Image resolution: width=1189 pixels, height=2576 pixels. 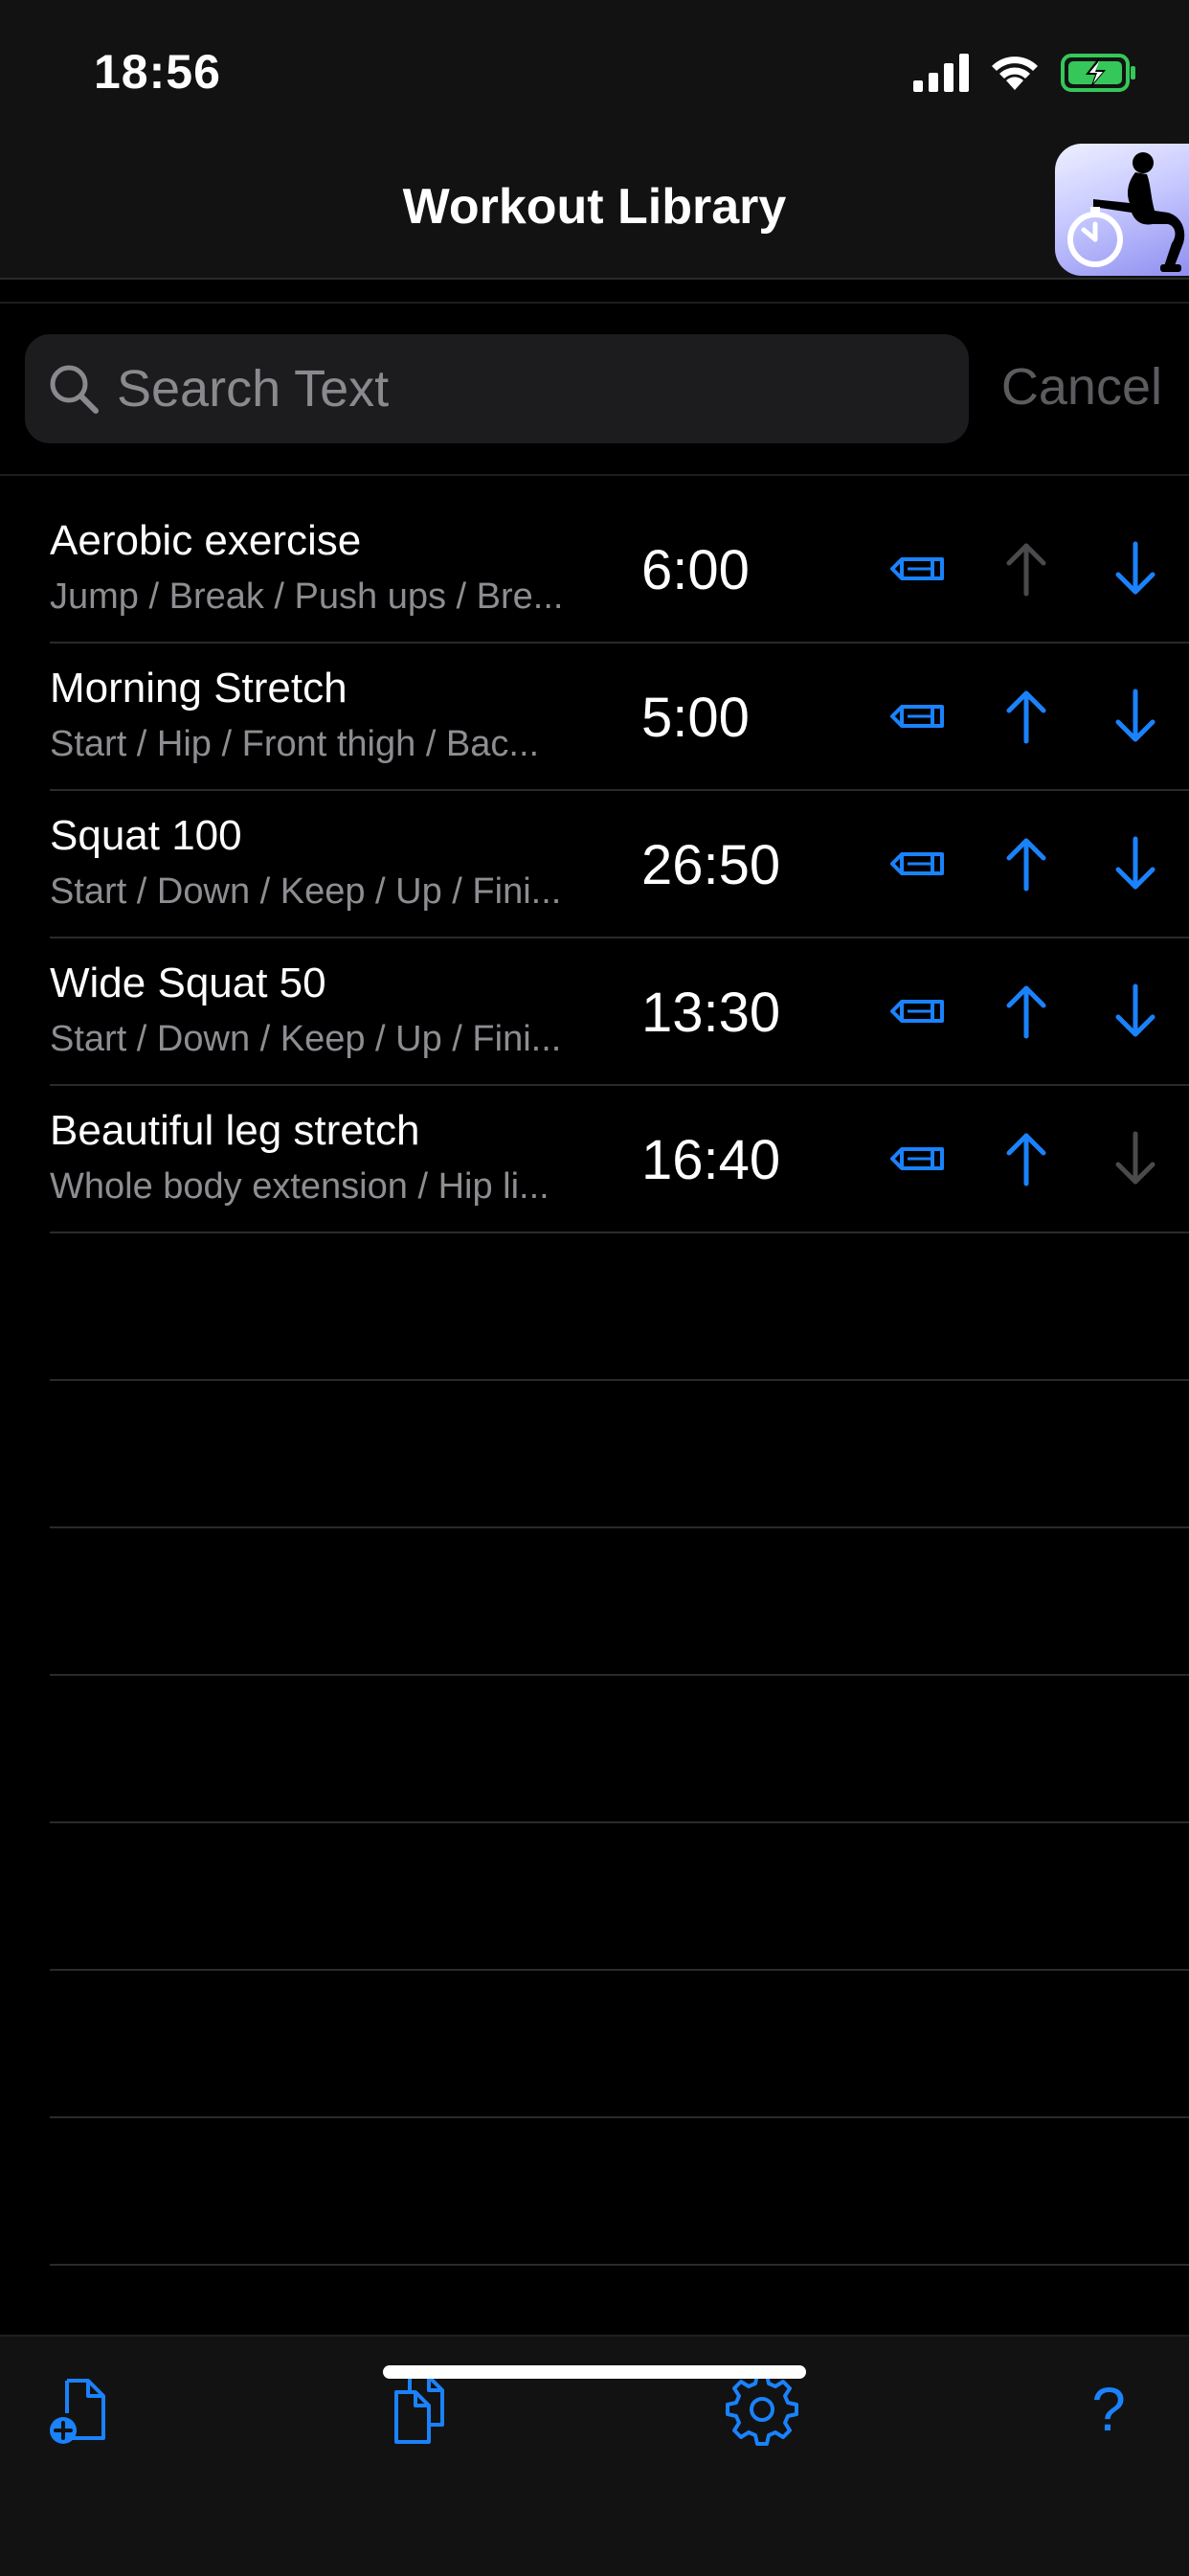 What do you see at coordinates (82, 2409) in the screenshot?
I see `new-document-icon` at bounding box center [82, 2409].